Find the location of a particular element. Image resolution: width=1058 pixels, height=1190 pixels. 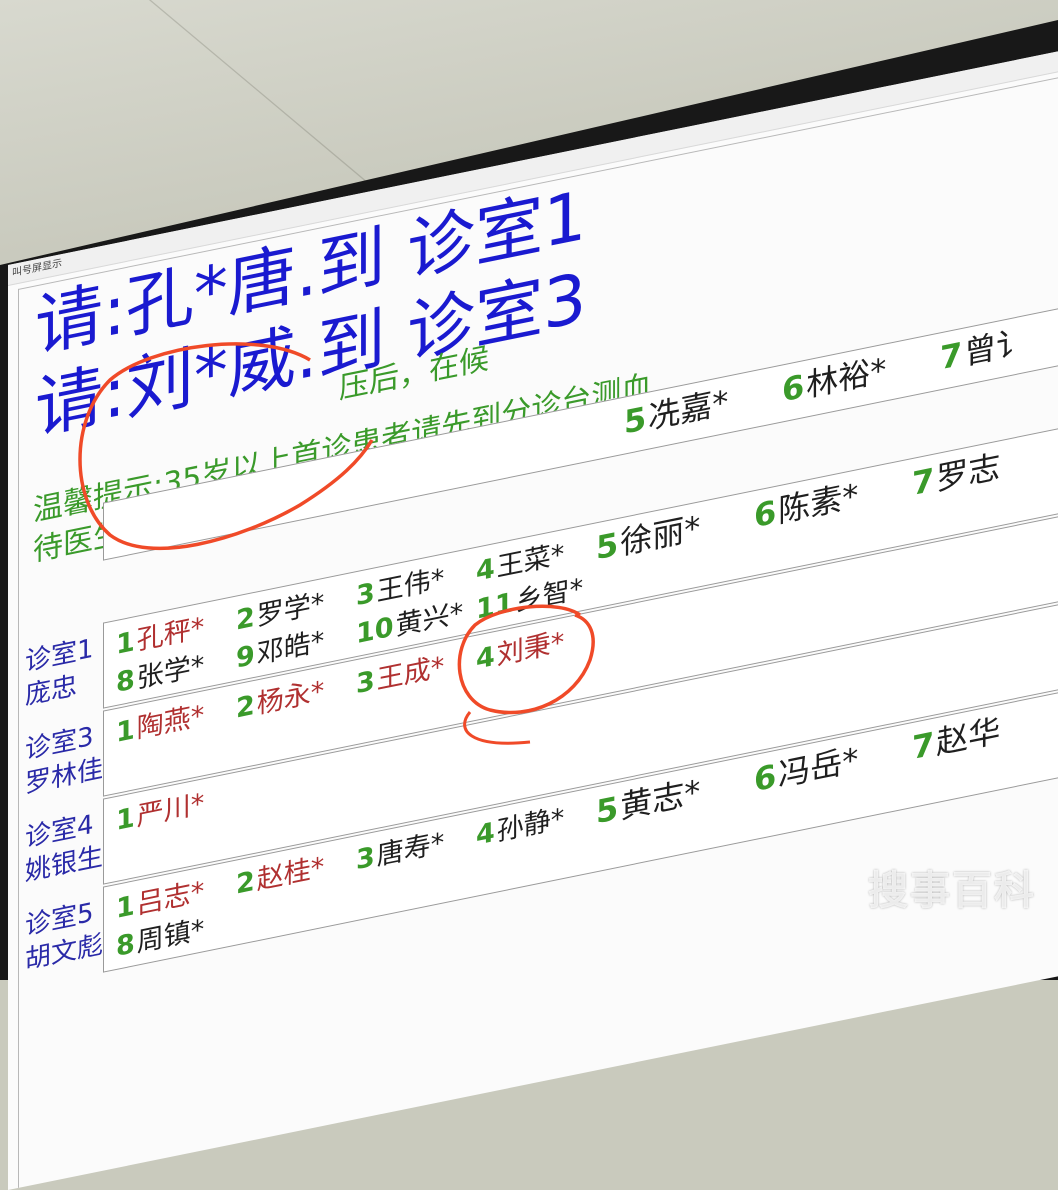

room-label: 诊室4 姚银生 is located at coordinates (65, 848).